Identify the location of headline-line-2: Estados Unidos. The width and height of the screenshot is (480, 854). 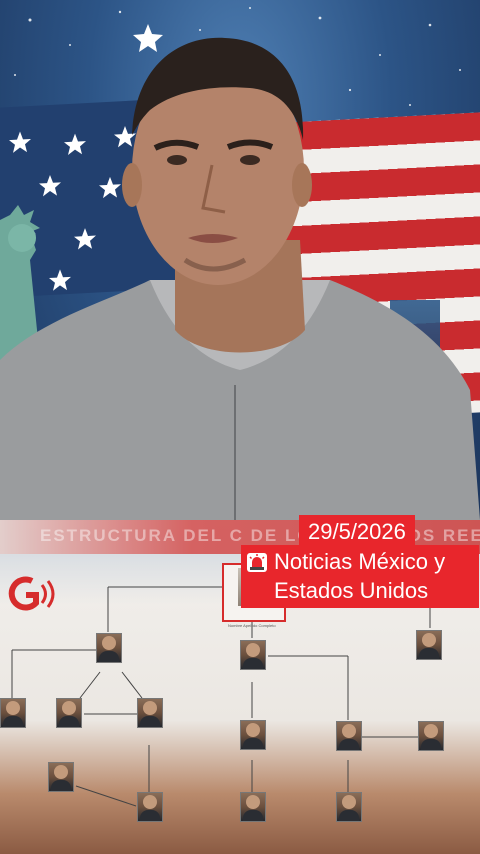
(351, 590).